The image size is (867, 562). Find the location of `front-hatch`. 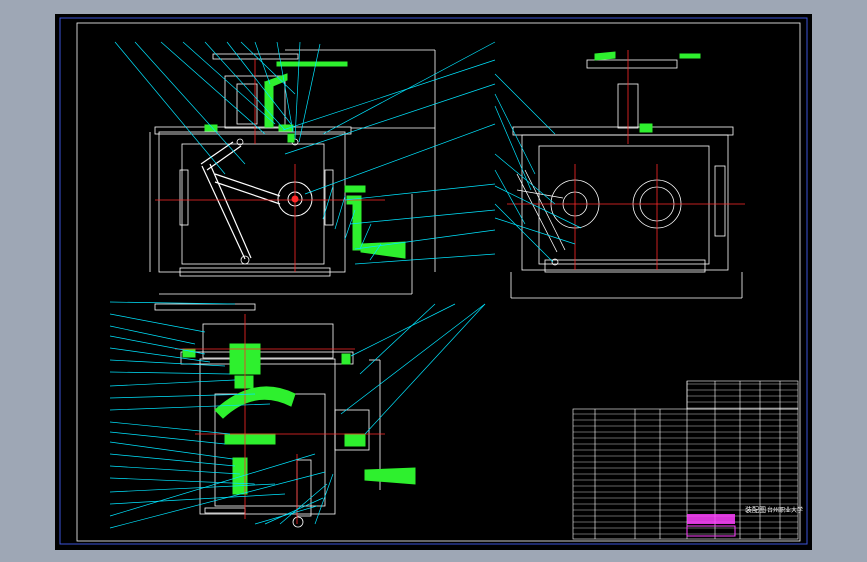

front-hatch is located at coordinates (305, 160).